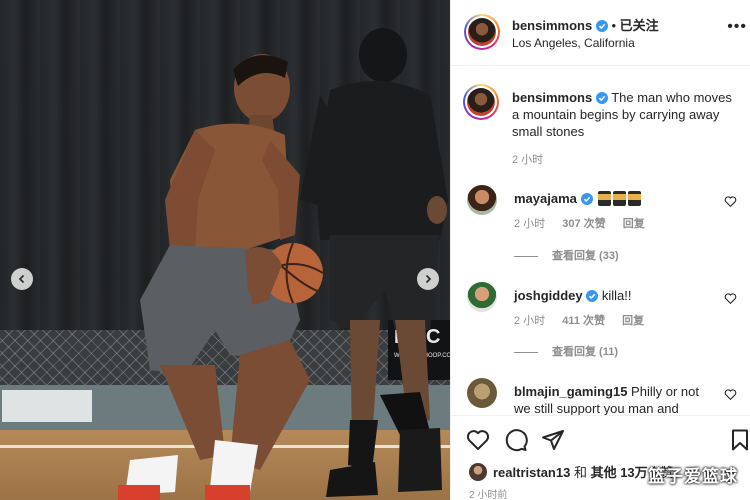 This screenshot has height=500, width=750. Describe the element at coordinates (552, 25) in the screenshot. I see `author-username: bensimmons` at that location.